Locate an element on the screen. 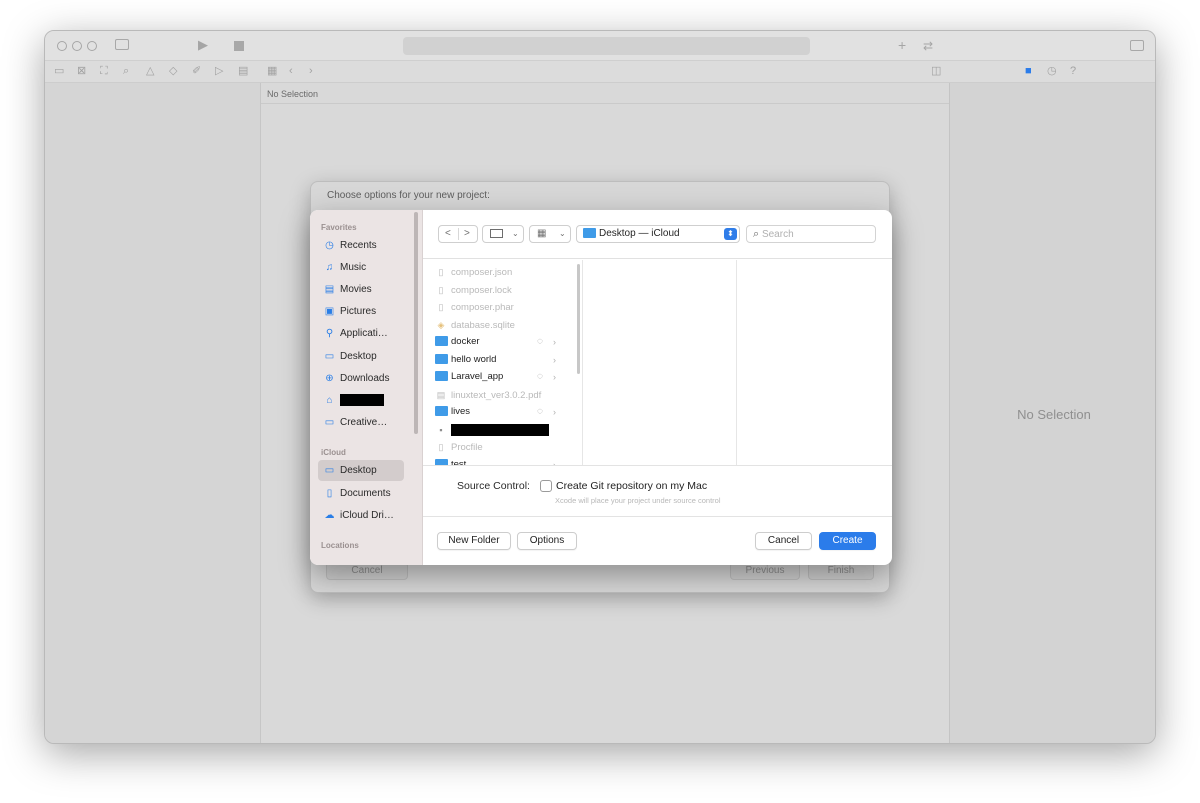 This screenshot has height=803, width=1200. panel-toolbar: < > ⌄ ▦ ⌄ Desktop — iCloud ⬍ ⌕ Search is located at coordinates (657, 234).